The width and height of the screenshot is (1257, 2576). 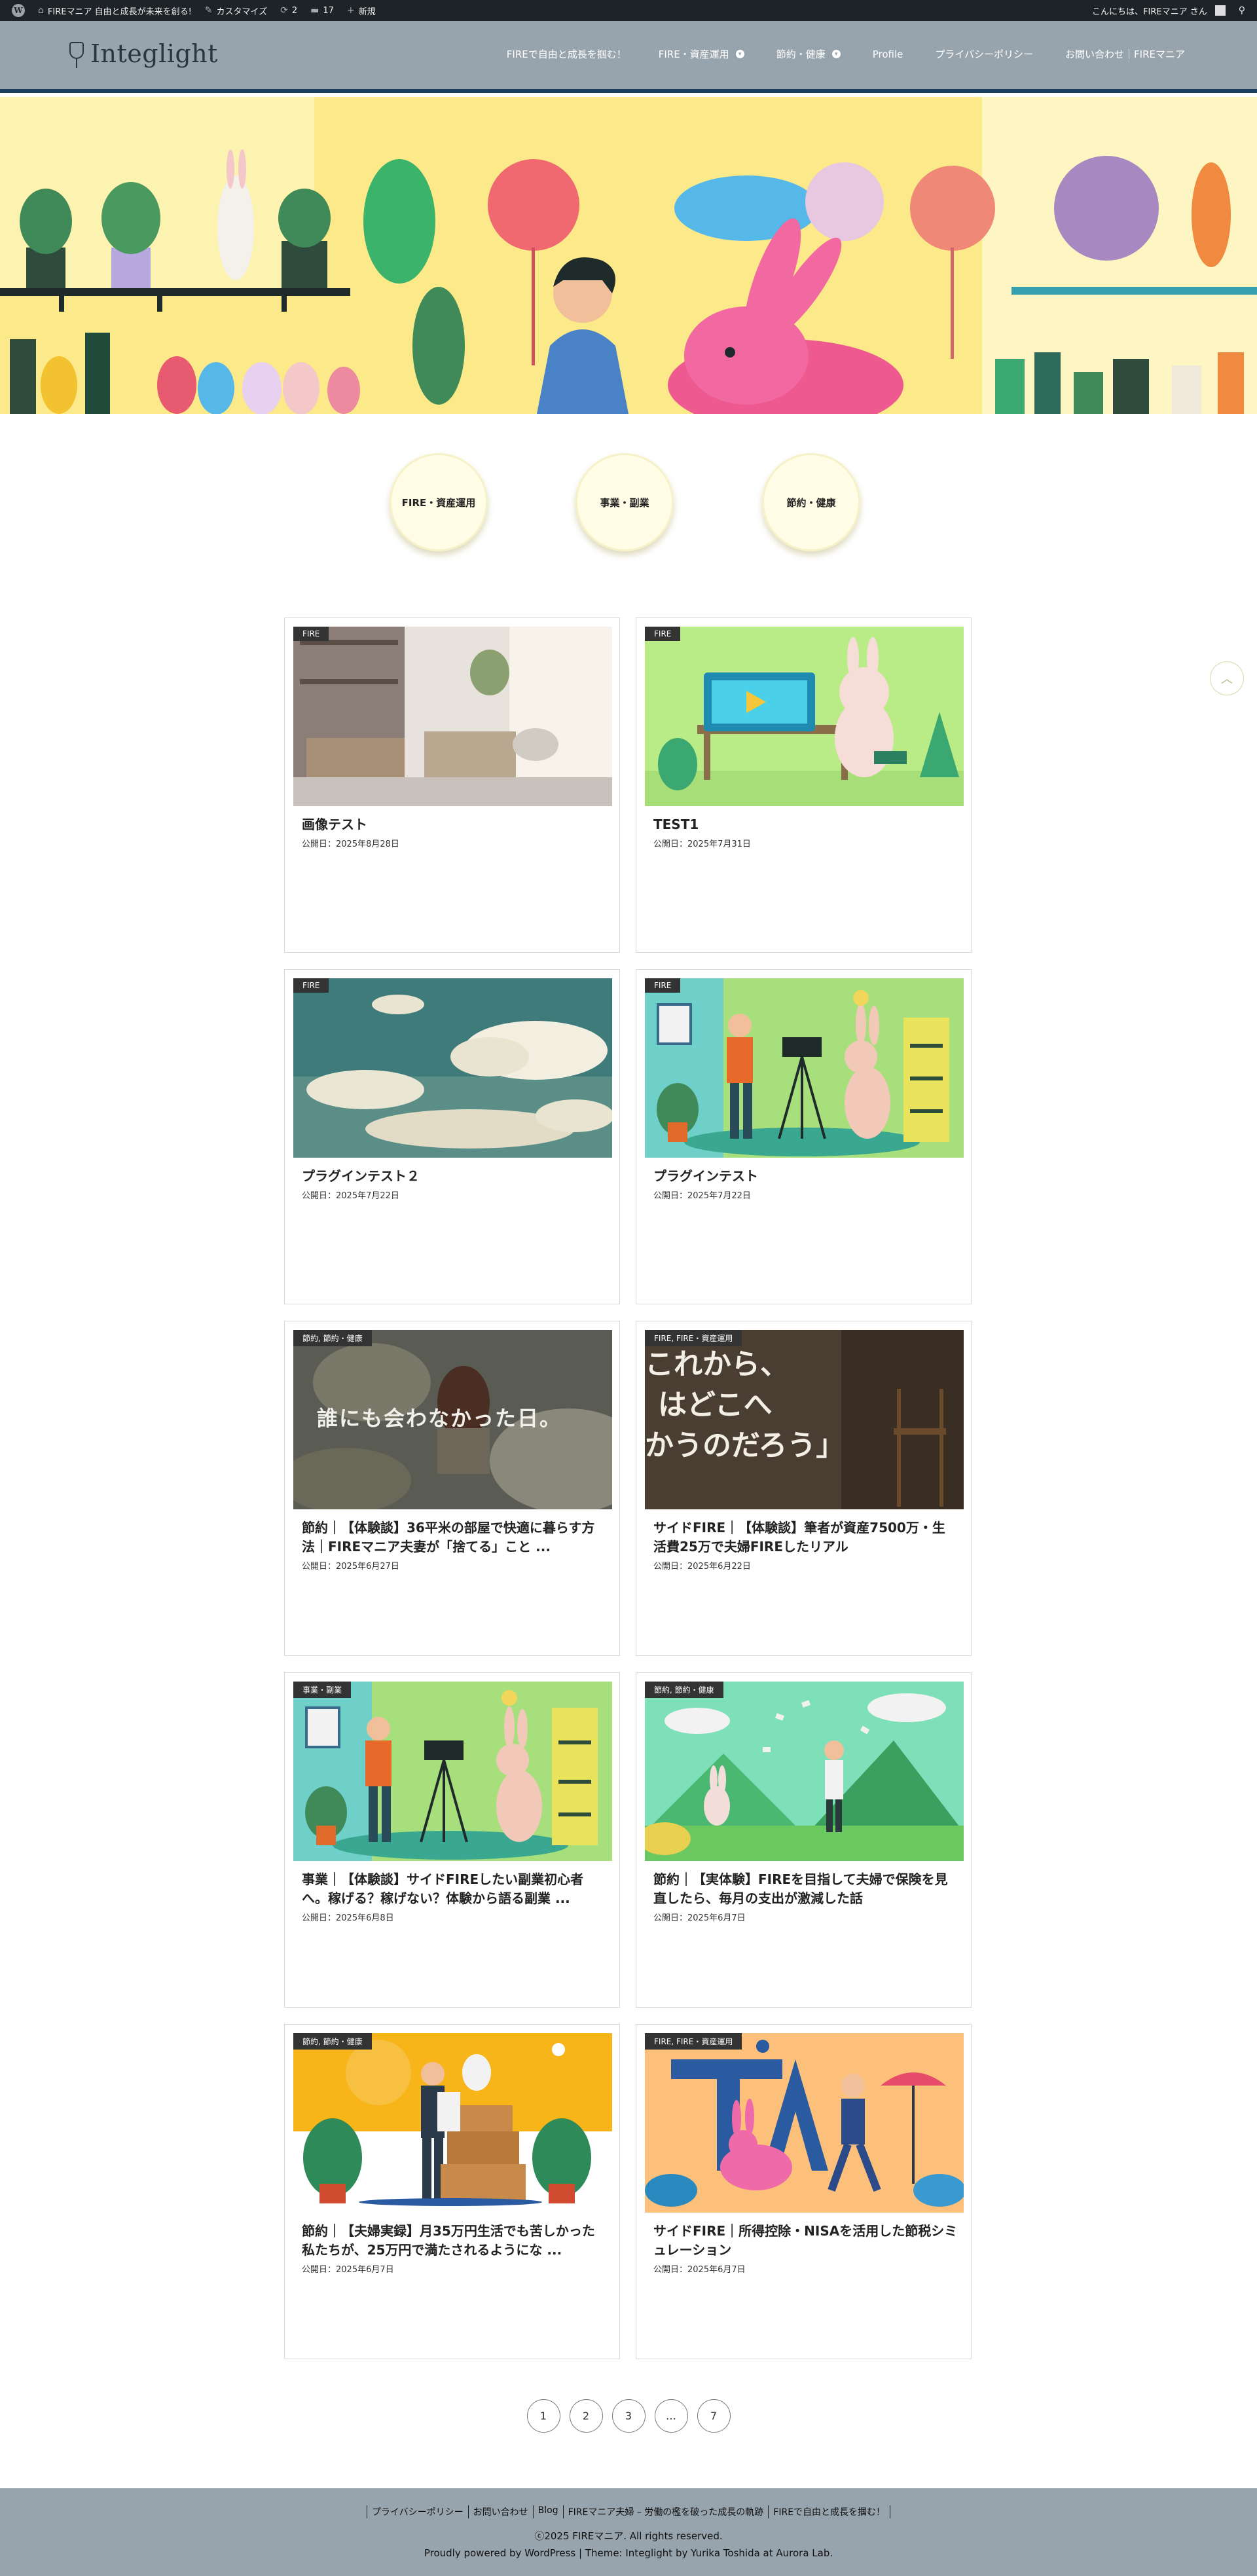 I want to click on wordpress-icon: W, so click(x=18, y=11).